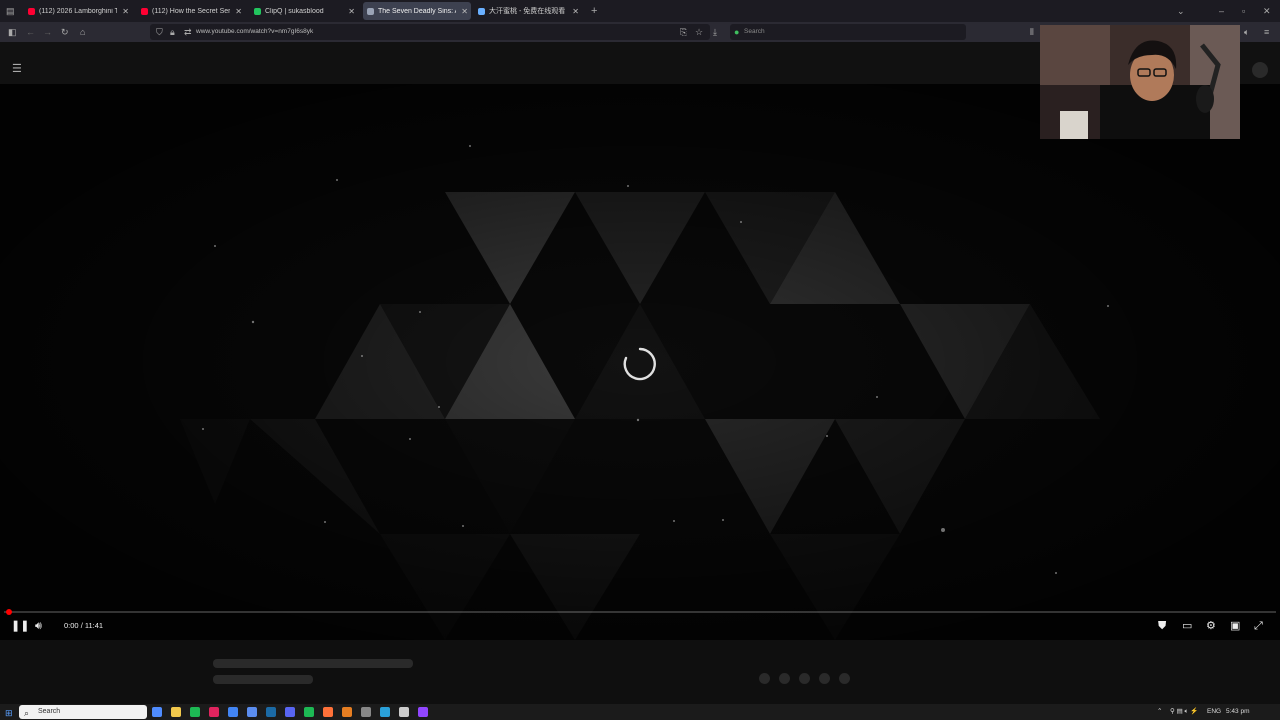 The width and height of the screenshot is (1280, 720). I want to click on sidebar-toggle-icon: ◧, so click(12, 32).